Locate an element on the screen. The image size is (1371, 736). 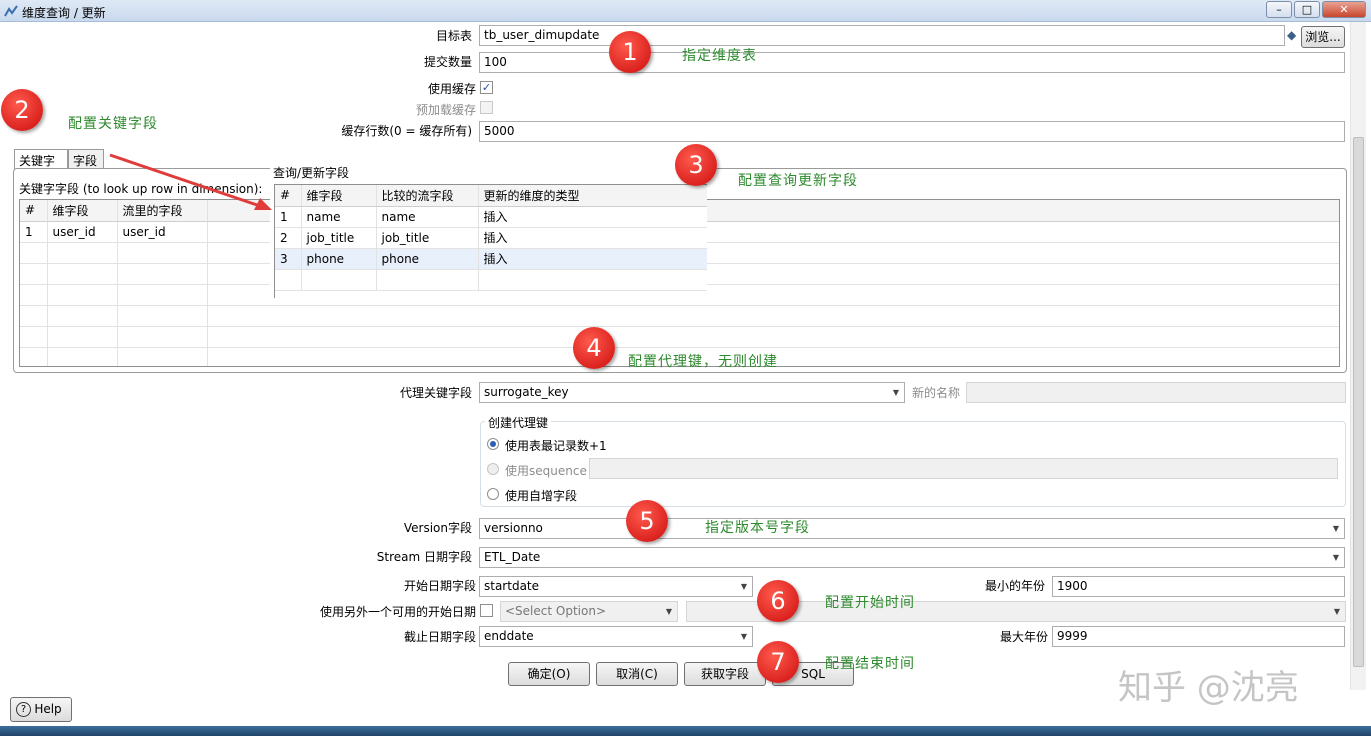
tab-keys: 关键字 is located at coordinates (41, 159).